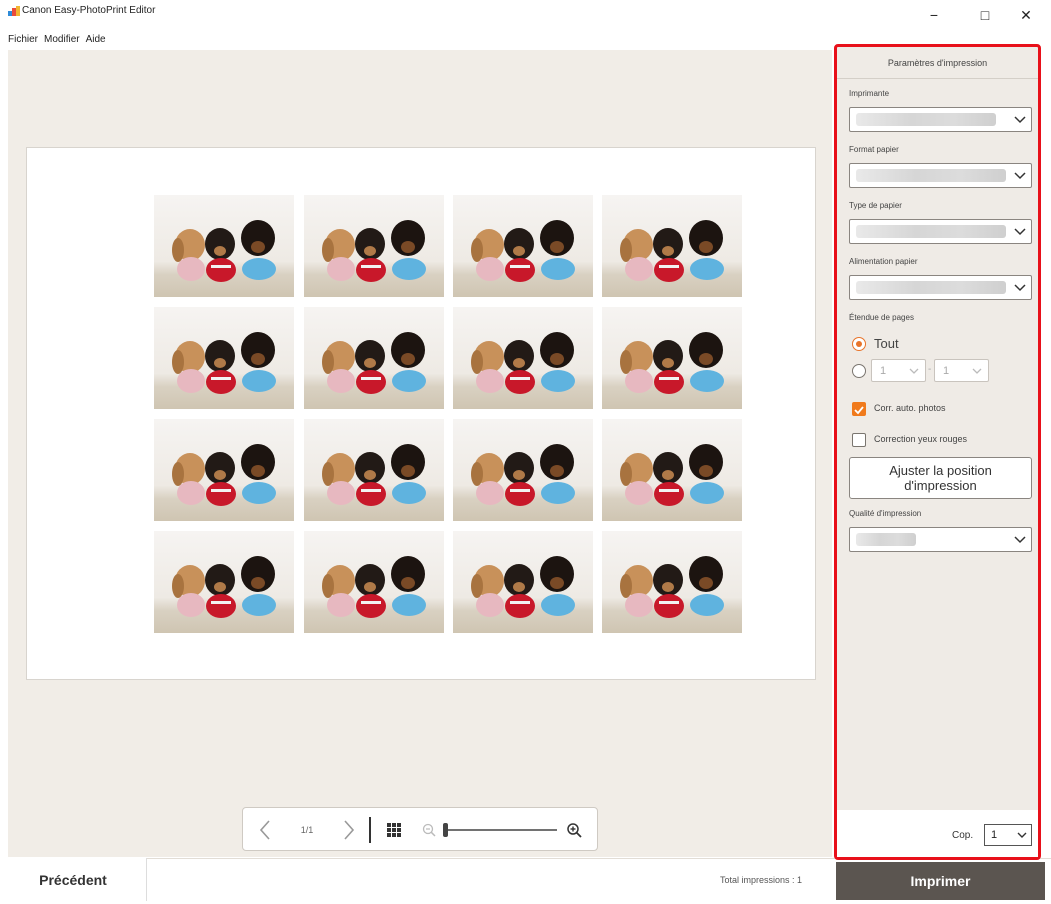  Describe the element at coordinates (940, 539) in the screenshot. I see `quality-select` at that location.